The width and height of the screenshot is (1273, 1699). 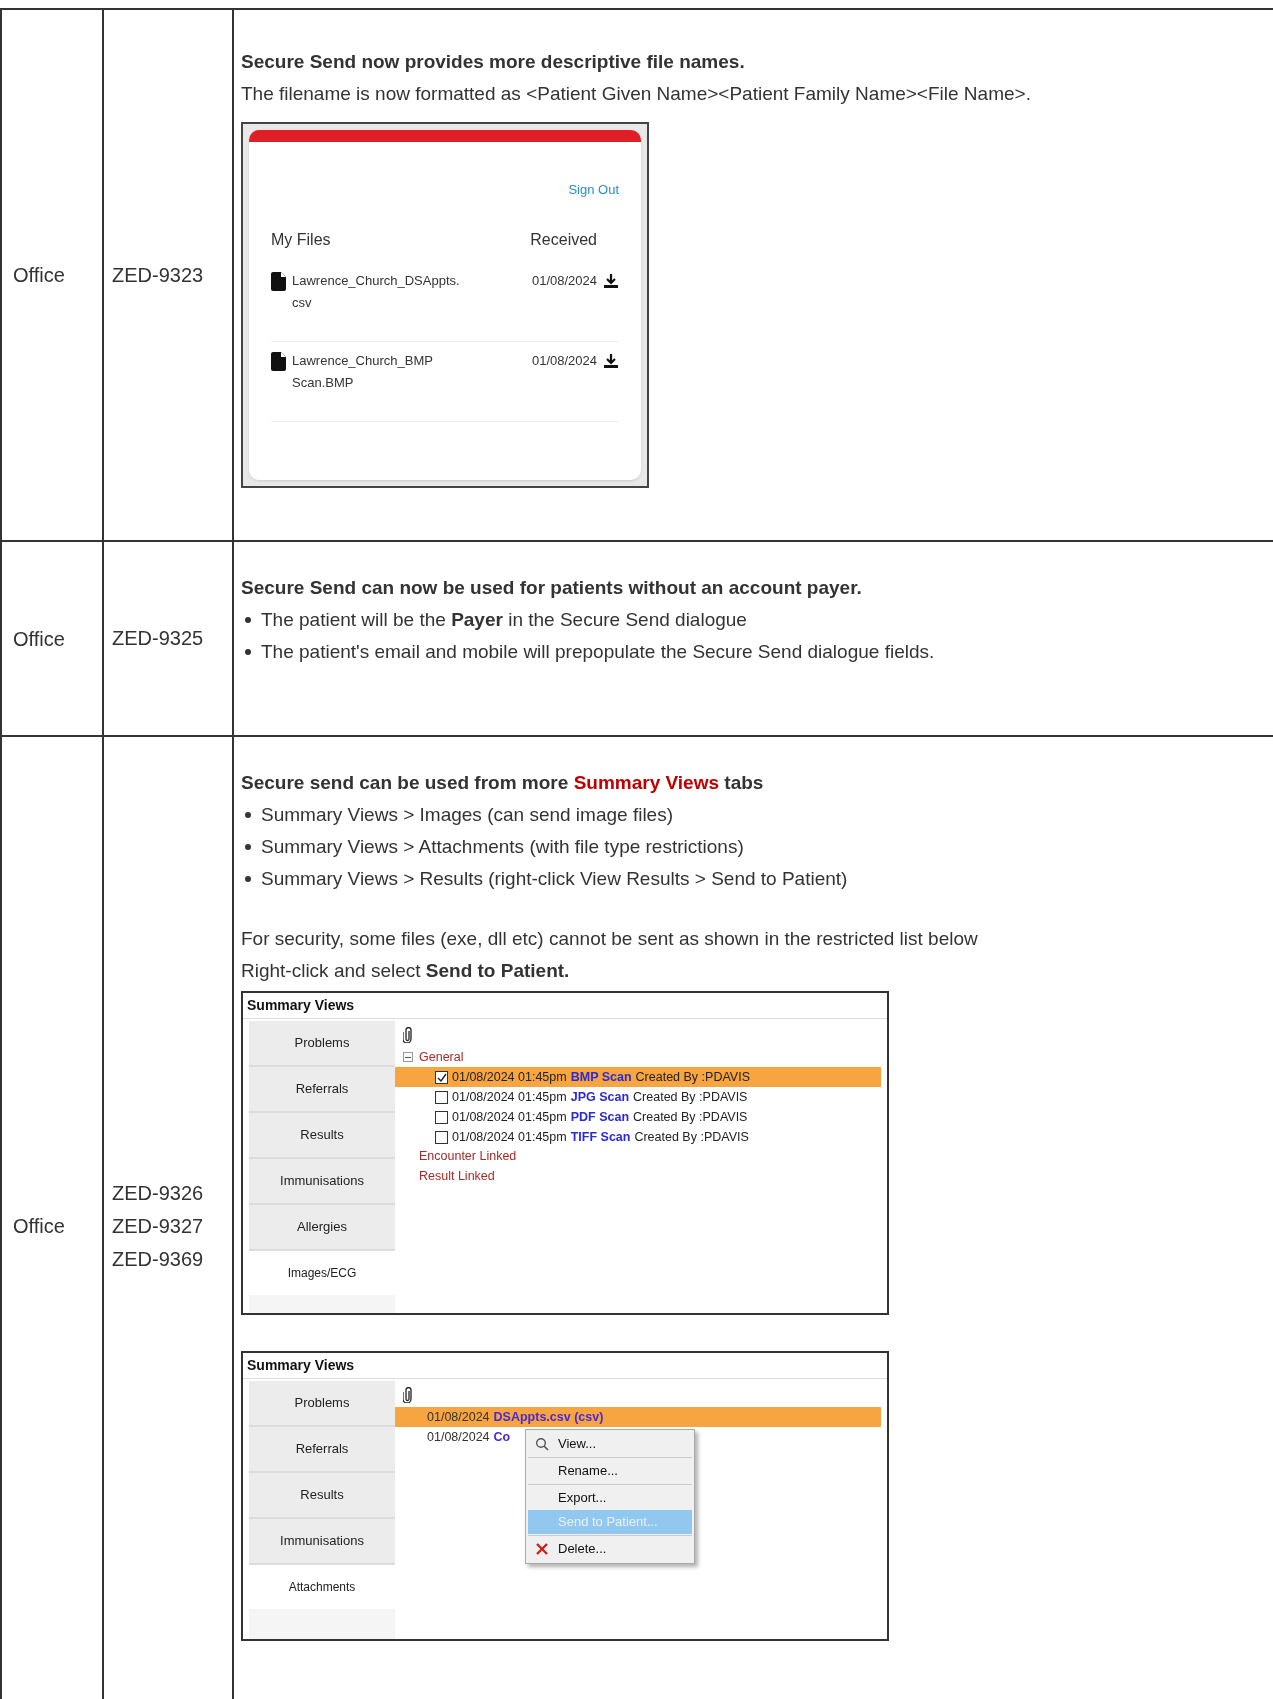 I want to click on list-row: 01/08/2024 Co, so click(x=453, y=1437).